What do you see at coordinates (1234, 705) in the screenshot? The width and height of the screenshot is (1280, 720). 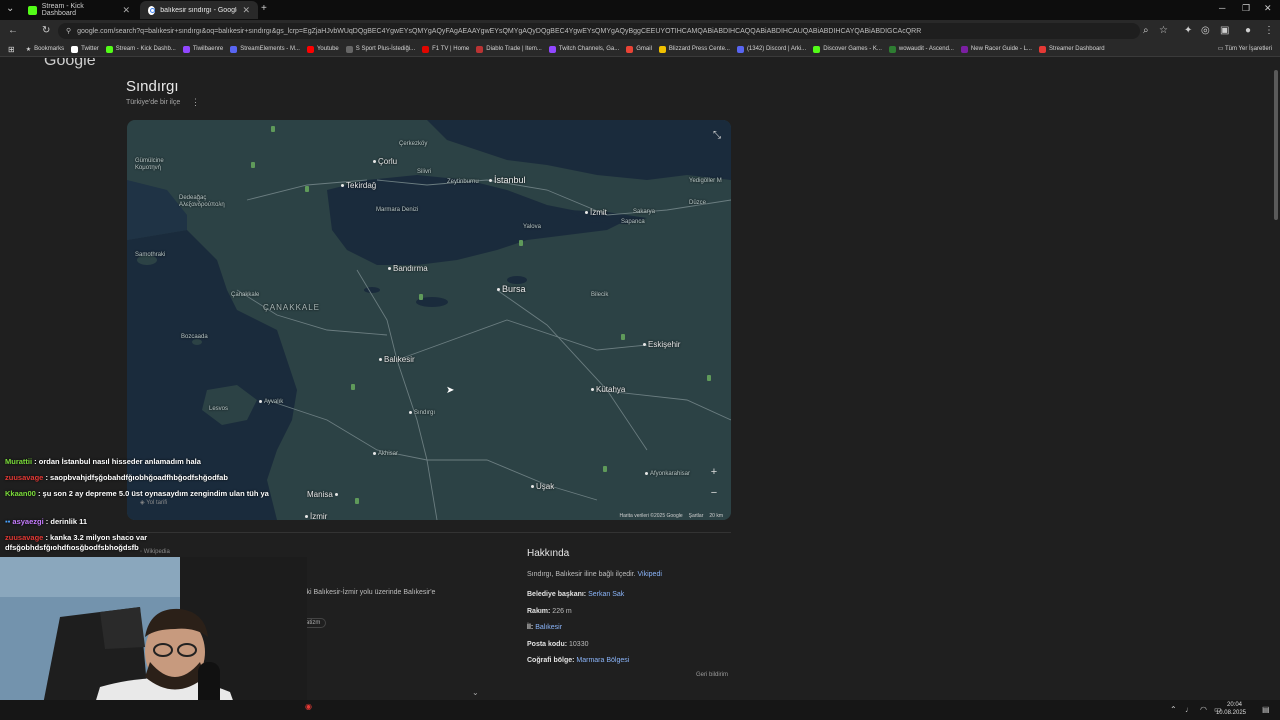 I see `clock-time: 20:04` at bounding box center [1234, 705].